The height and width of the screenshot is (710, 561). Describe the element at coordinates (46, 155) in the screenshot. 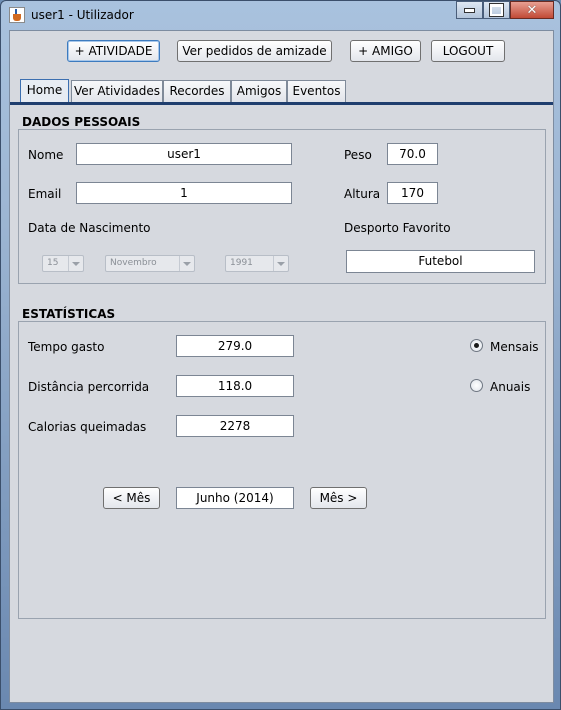

I see `name-label: Nome` at that location.